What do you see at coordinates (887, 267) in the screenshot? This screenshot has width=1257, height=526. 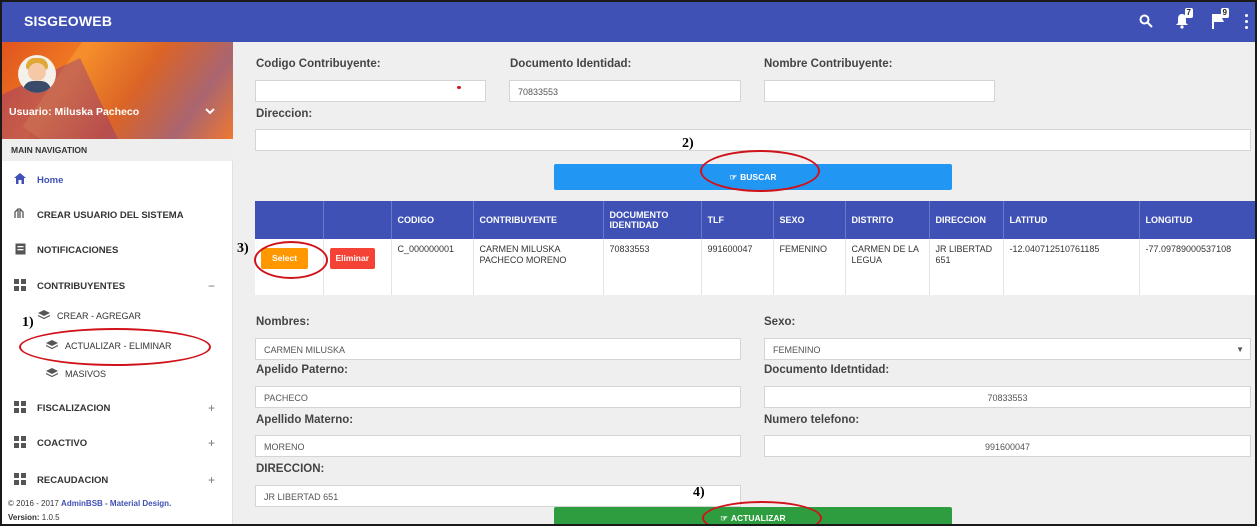 I see `cell-distrito: CARMEN DE LA LEGUA` at bounding box center [887, 267].